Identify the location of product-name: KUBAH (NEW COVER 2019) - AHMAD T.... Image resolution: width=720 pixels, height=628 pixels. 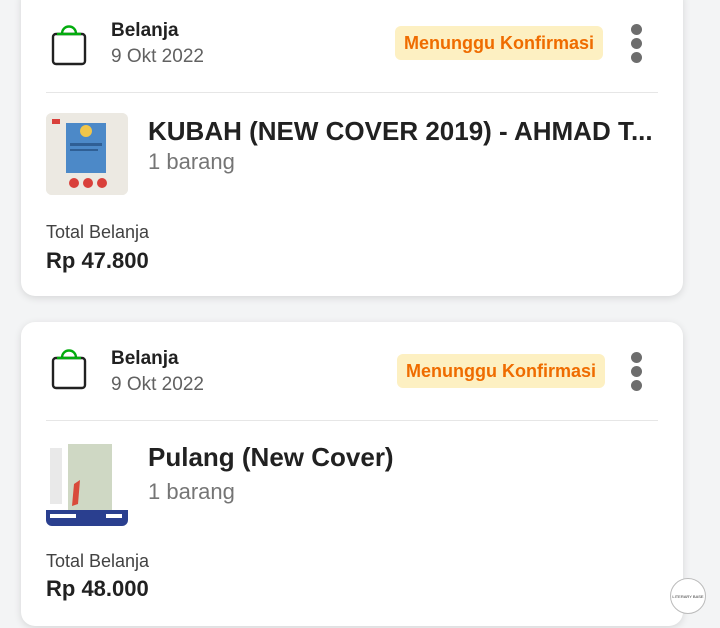
(400, 131).